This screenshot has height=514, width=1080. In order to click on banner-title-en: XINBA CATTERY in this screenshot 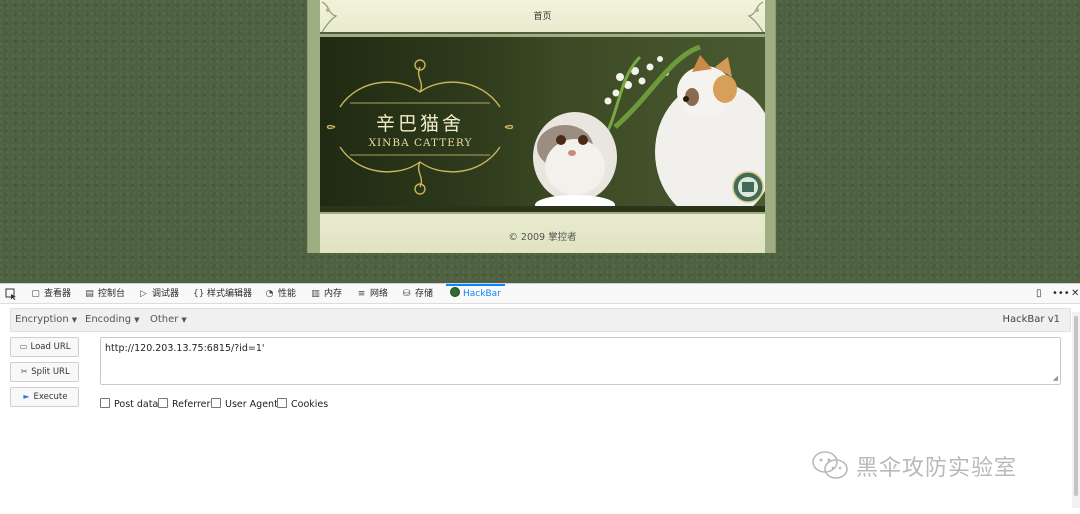, I will do `click(420, 143)`.